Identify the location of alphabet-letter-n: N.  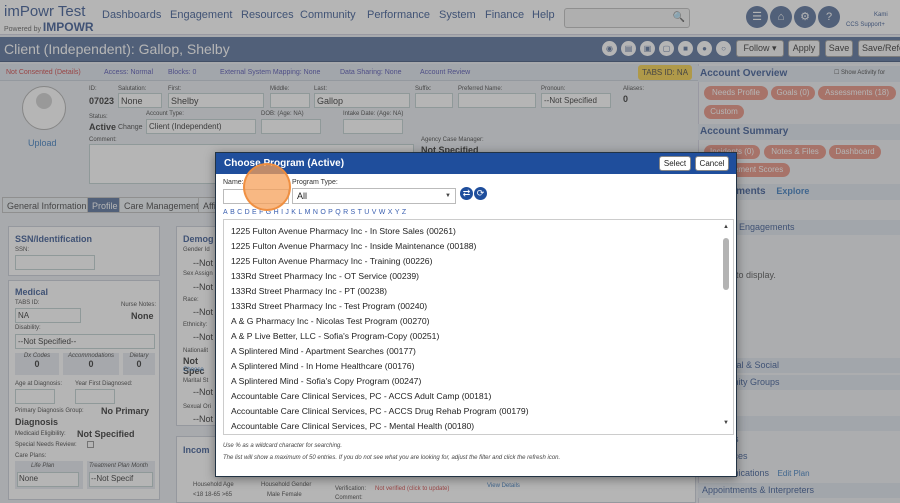
(315, 212).